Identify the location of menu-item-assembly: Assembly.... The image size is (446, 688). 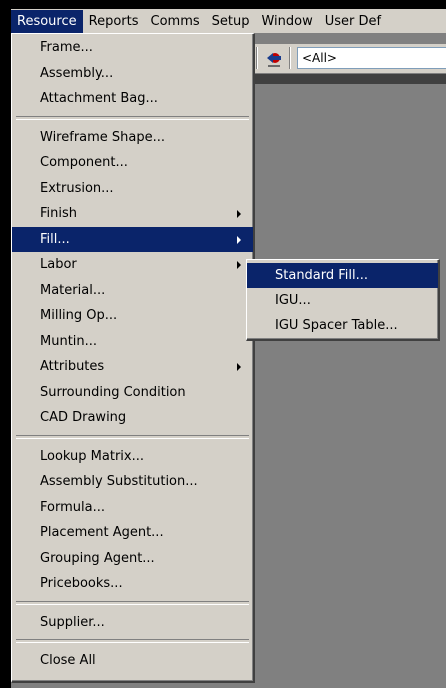
(132, 74).